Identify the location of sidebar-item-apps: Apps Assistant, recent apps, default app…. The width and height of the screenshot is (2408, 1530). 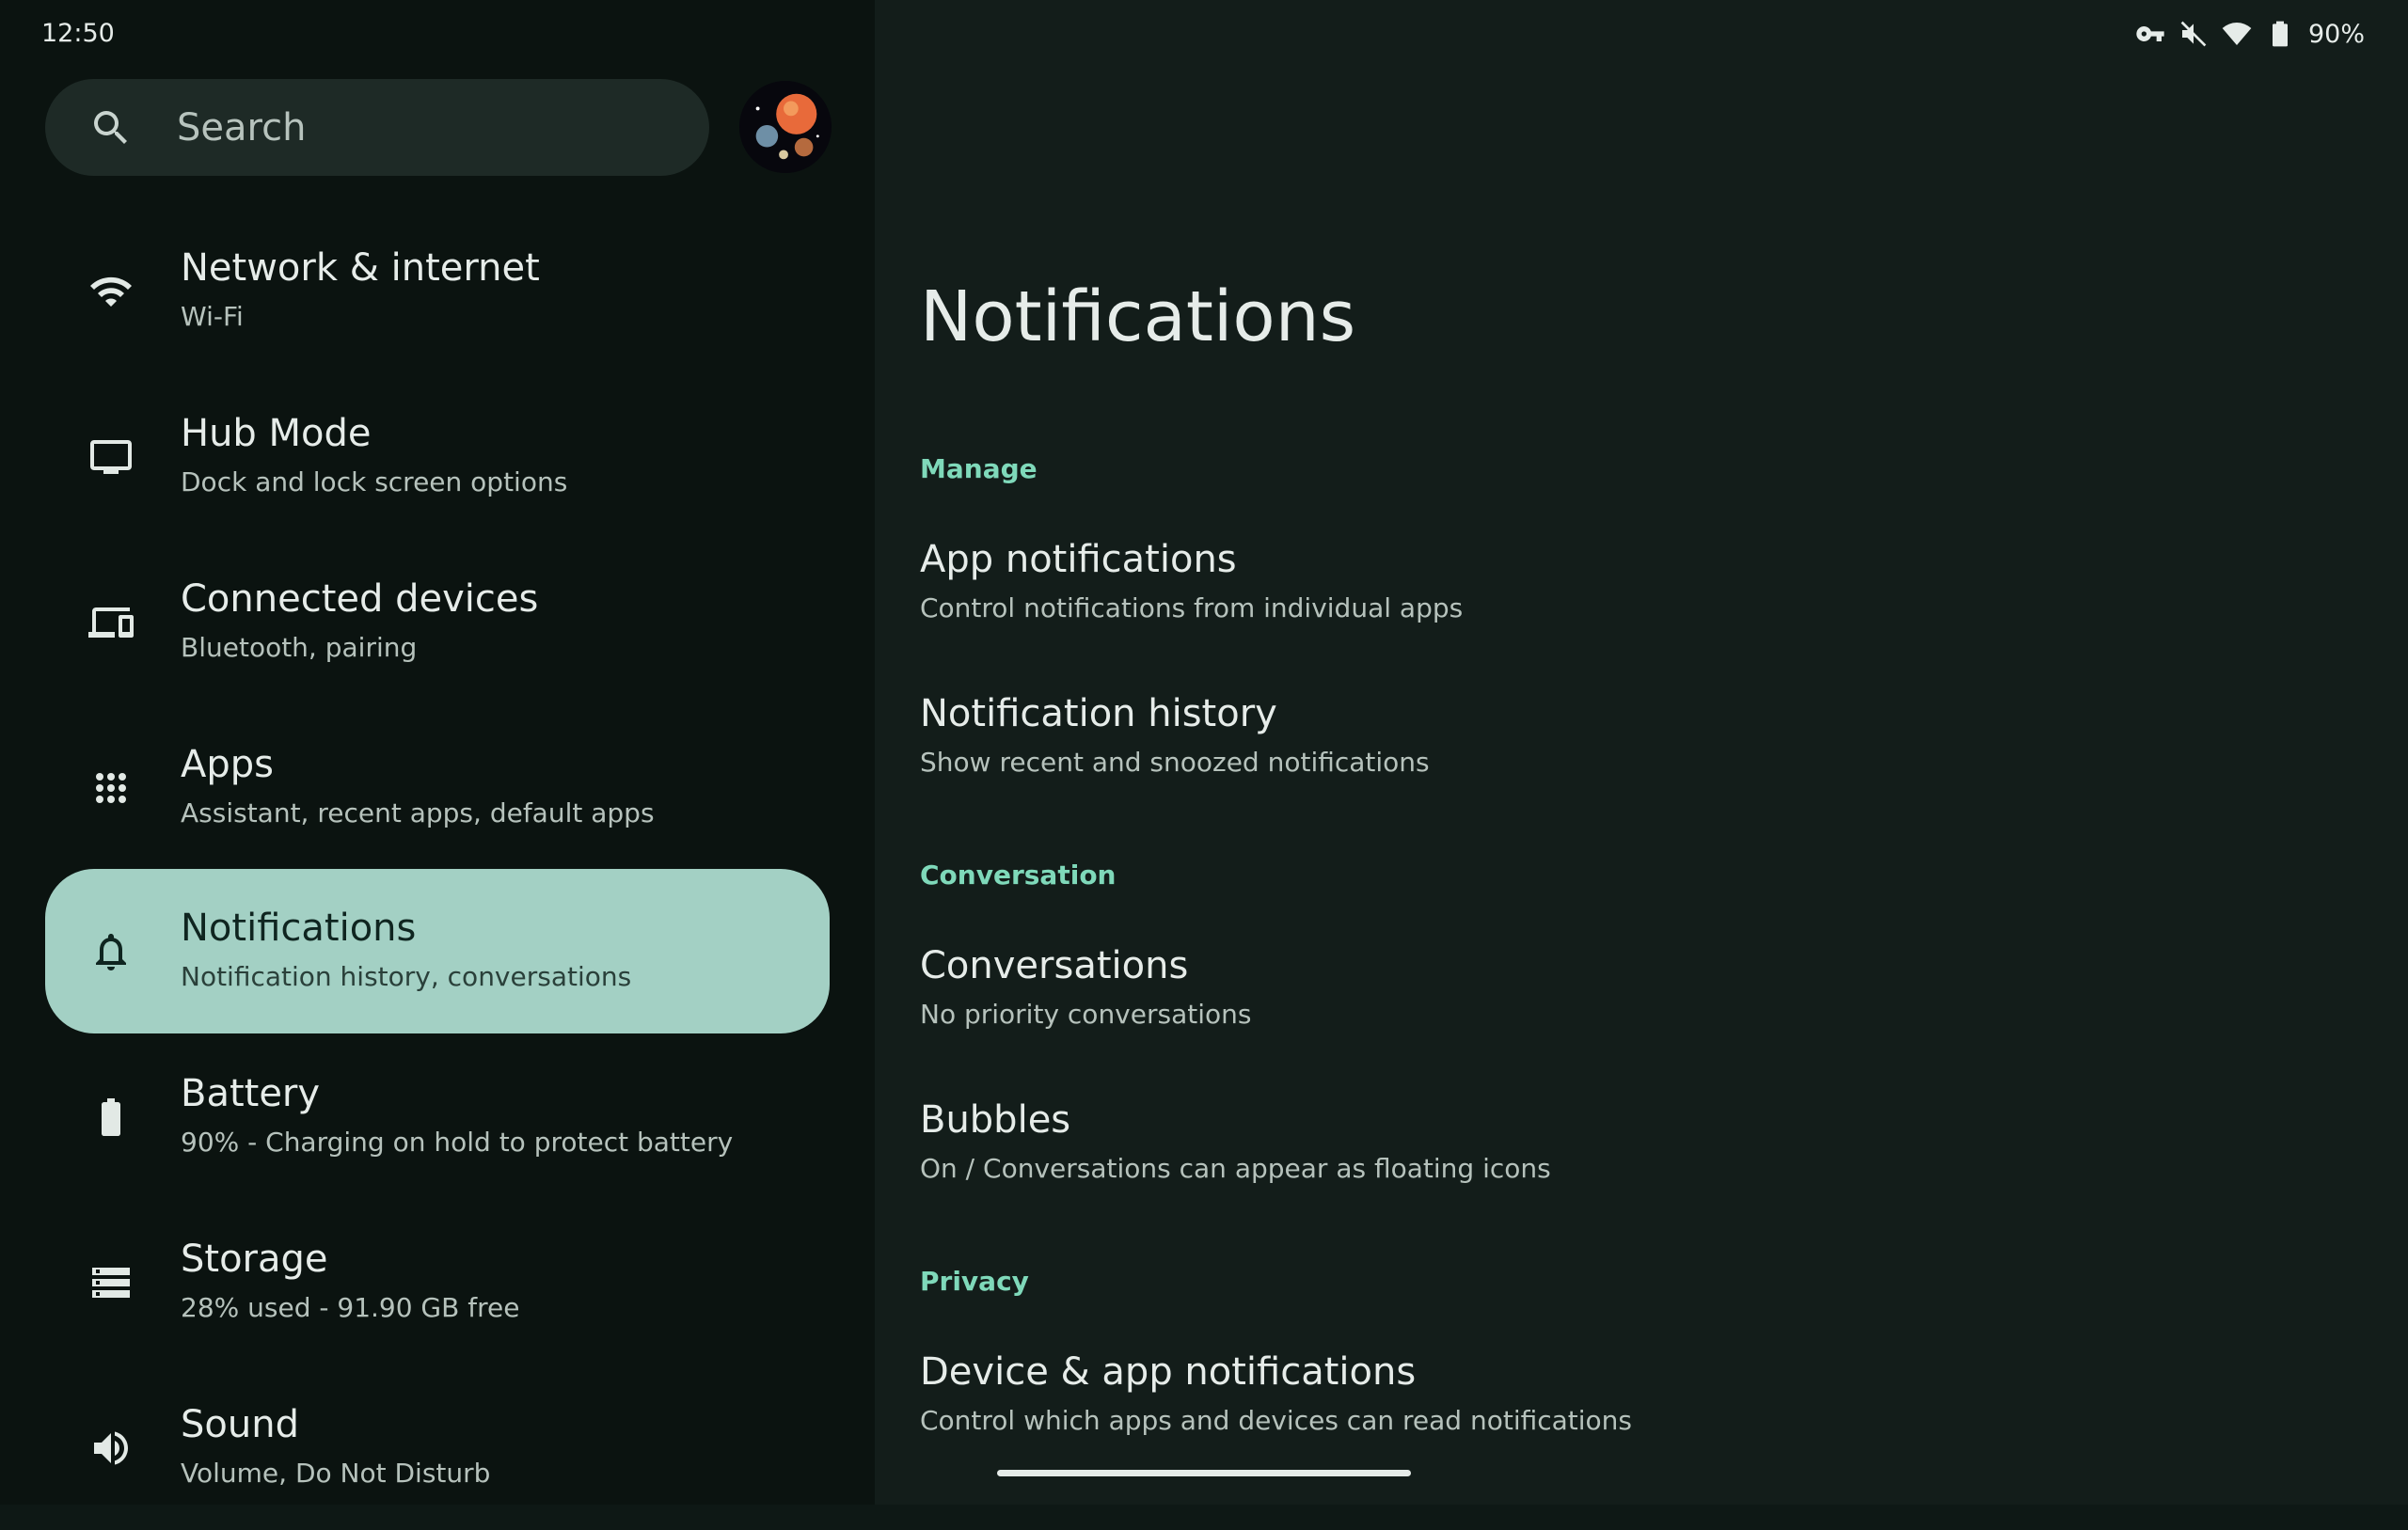
(438, 787).